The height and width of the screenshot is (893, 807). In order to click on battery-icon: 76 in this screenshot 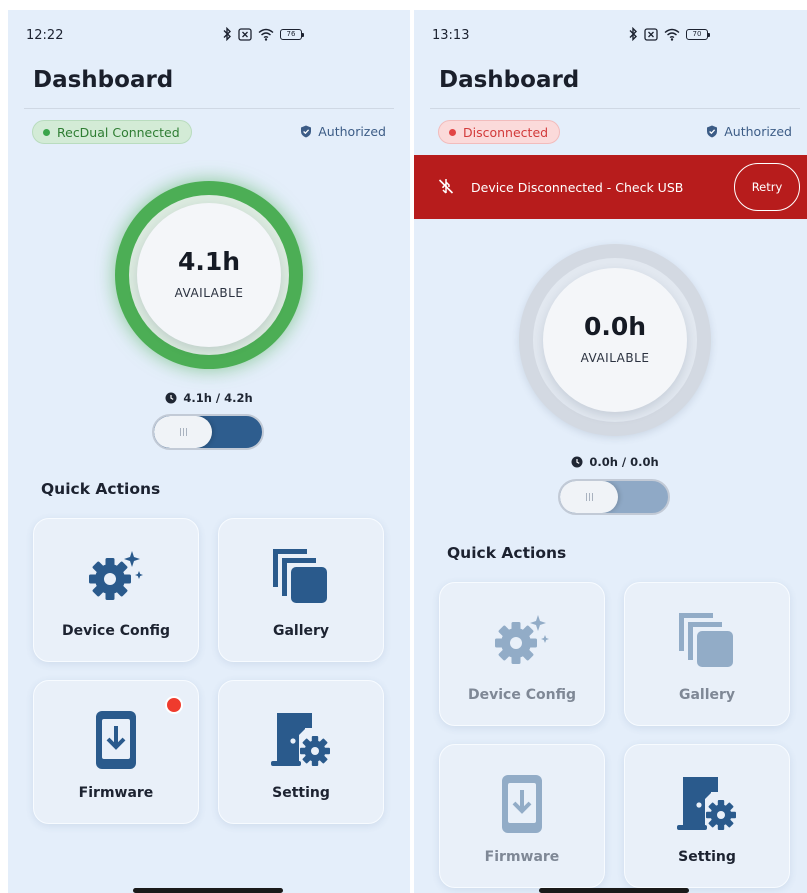, I will do `click(292, 34)`.